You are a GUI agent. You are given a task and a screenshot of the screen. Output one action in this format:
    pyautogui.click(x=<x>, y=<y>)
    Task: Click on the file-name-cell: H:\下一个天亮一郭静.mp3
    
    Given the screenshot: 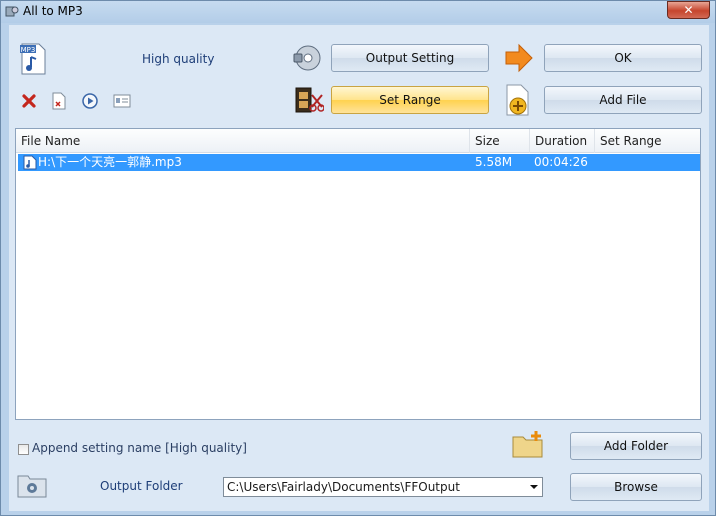 What is the action you would take?
    pyautogui.click(x=110, y=162)
    